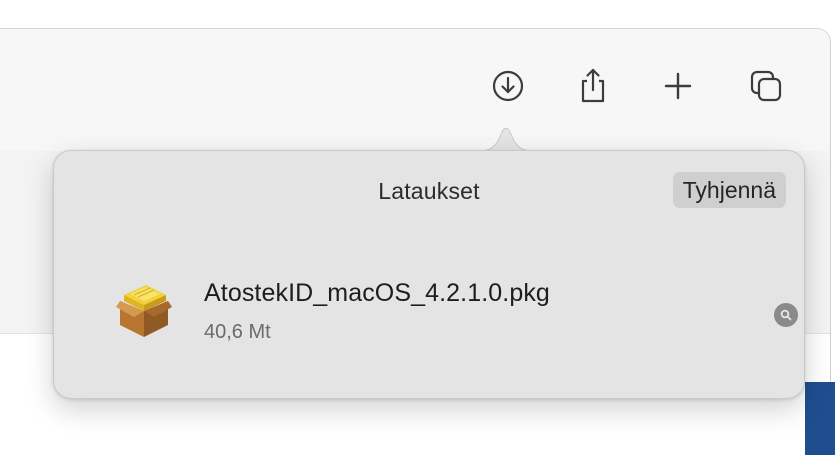 The height and width of the screenshot is (455, 835). I want to click on downloads-button, so click(508, 86).